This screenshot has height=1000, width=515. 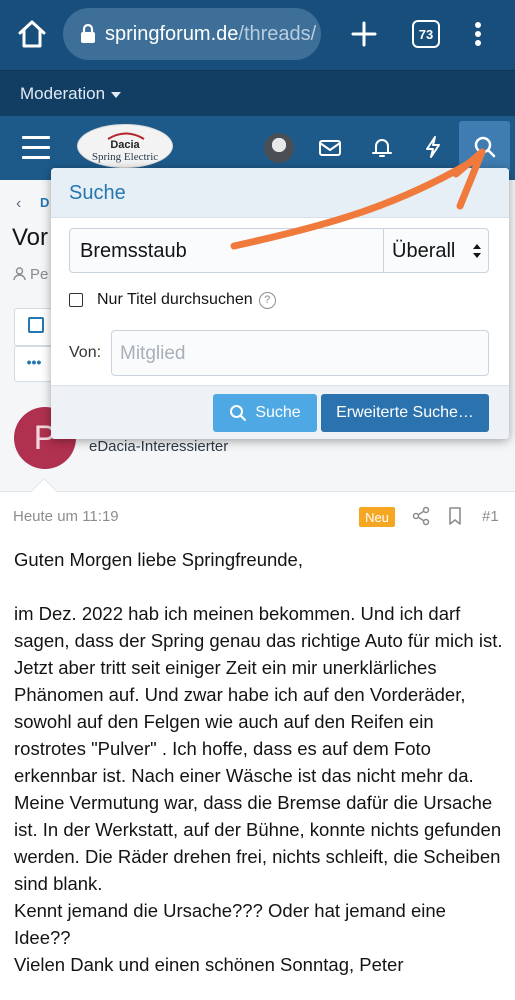 What do you see at coordinates (300, 353) in the screenshot?
I see `member-input: Mitglied` at bounding box center [300, 353].